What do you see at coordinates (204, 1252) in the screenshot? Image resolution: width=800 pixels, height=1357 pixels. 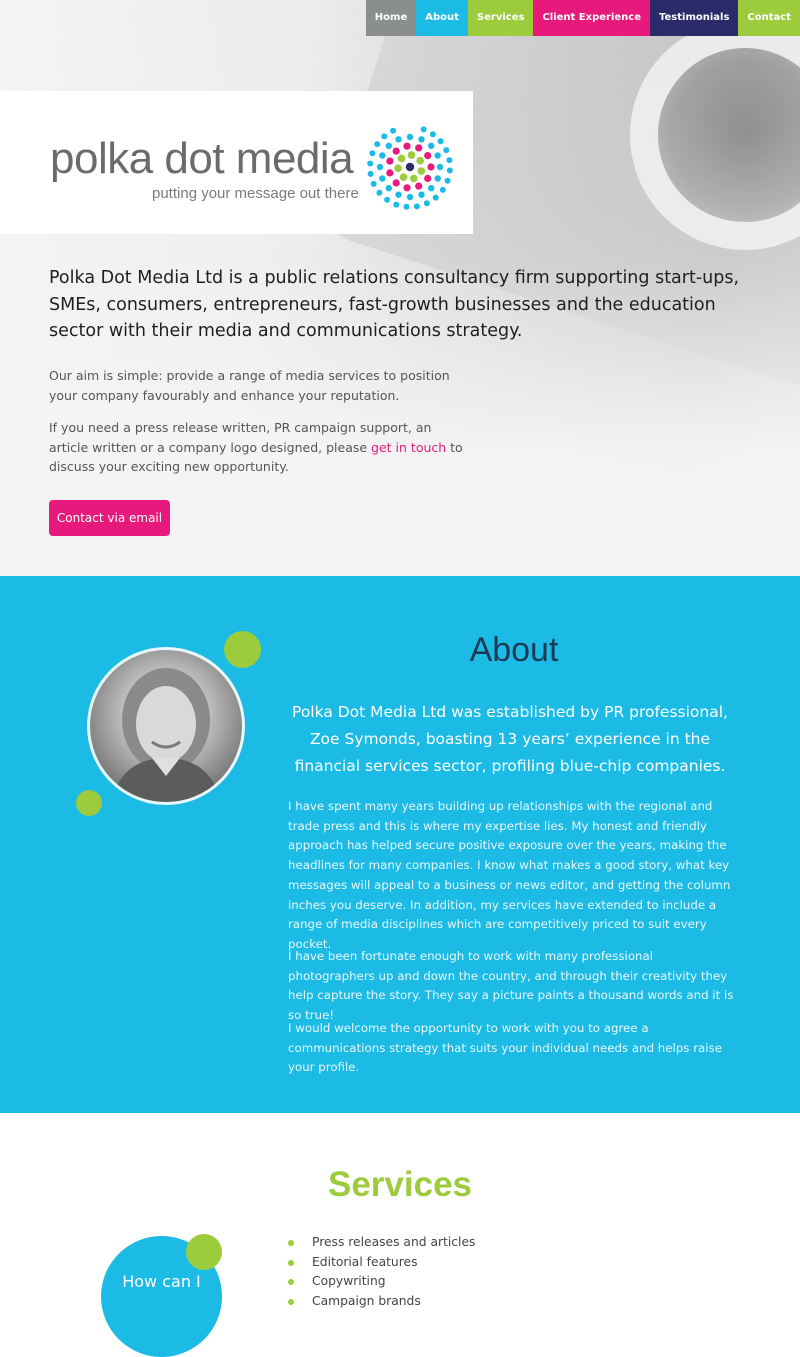 I see `decorative-green-dot-services` at bounding box center [204, 1252].